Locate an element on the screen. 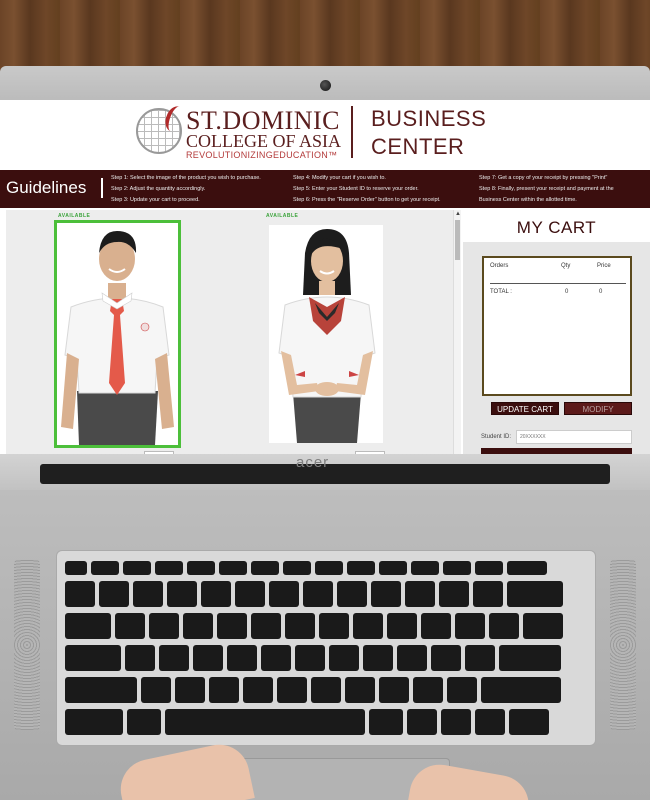 This screenshot has height=800, width=650. student-id-input is located at coordinates (574, 437).